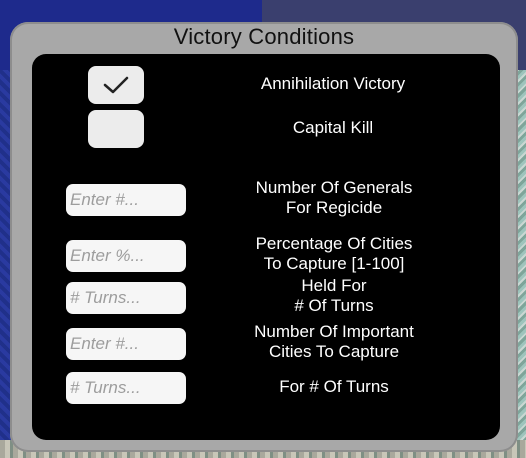 Image resolution: width=526 pixels, height=458 pixels. Describe the element at coordinates (126, 200) in the screenshot. I see `generals-regicide-input` at that location.